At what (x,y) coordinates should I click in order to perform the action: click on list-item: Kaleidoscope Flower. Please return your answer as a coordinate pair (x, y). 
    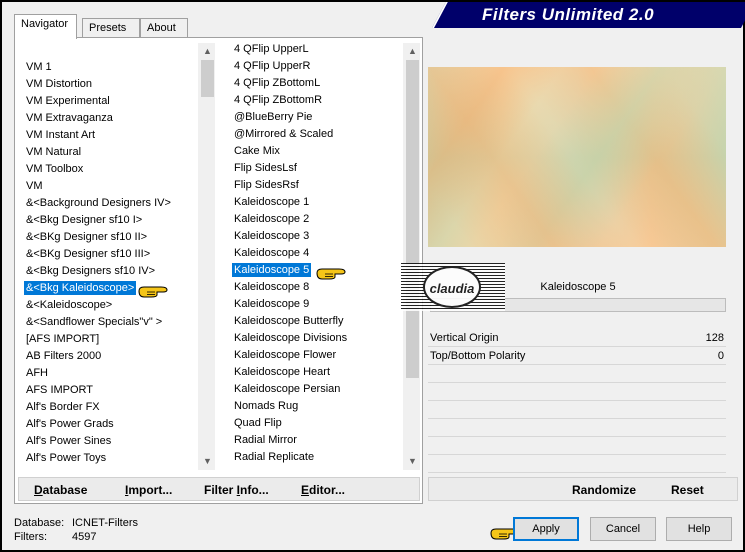
    Looking at the image, I should click on (316, 355).